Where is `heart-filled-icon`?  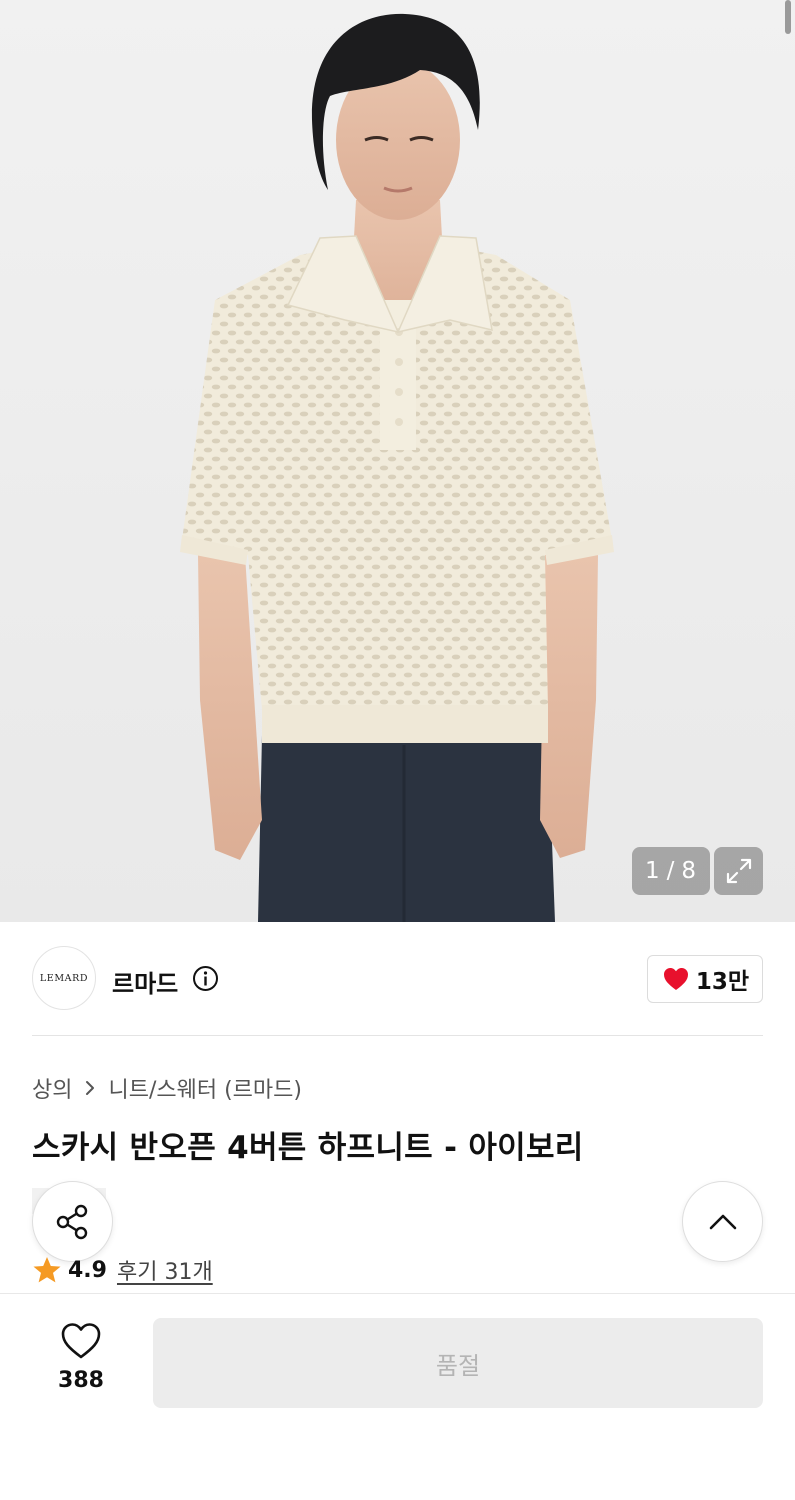
heart-filled-icon is located at coordinates (675, 979).